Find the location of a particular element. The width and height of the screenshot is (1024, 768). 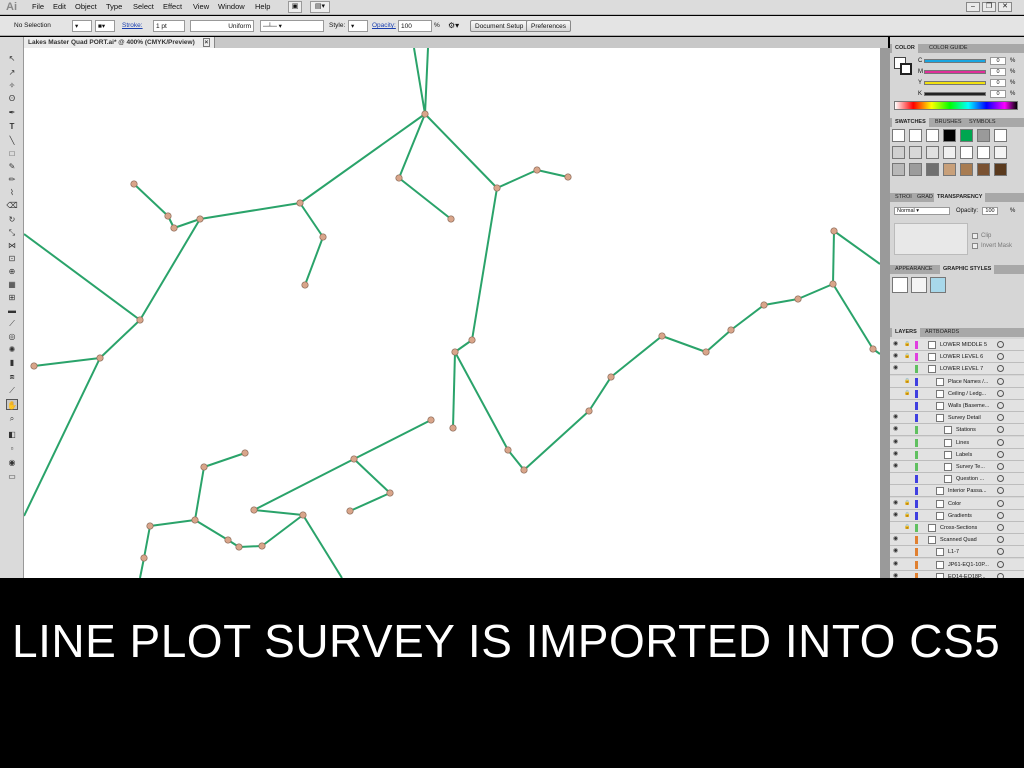

eyedropper-tool-icon: ⟋ is located at coordinates (12, 323).